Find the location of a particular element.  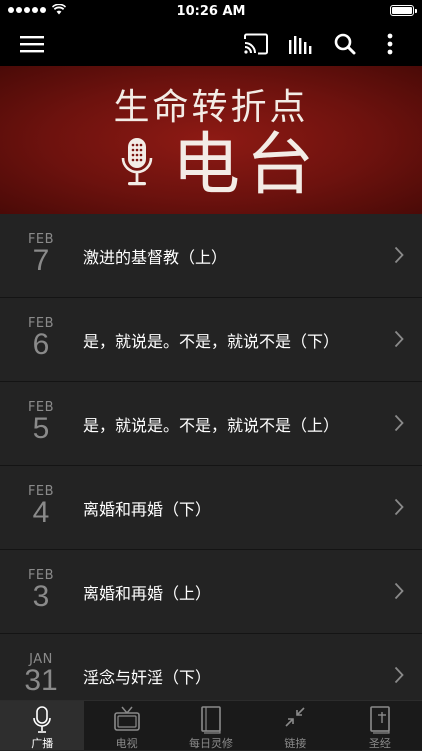

episode-title: 是，就说是。不是，就说不是（上） is located at coordinates (211, 425).